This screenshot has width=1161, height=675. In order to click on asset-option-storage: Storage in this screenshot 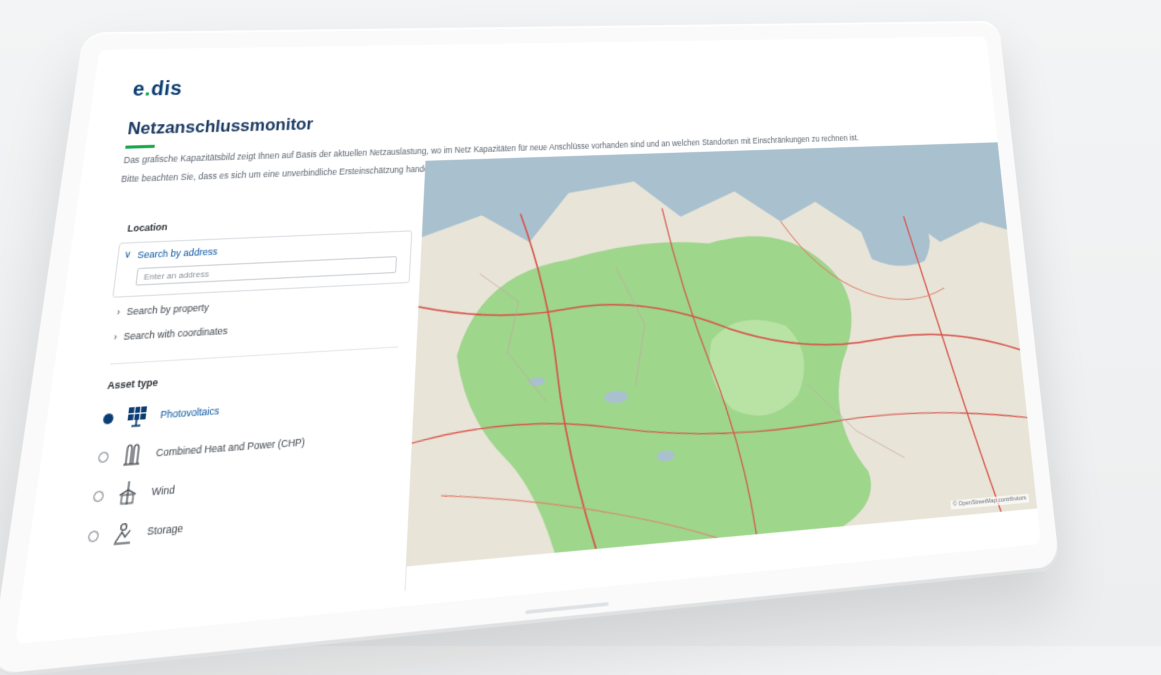, I will do `click(136, 532)`.